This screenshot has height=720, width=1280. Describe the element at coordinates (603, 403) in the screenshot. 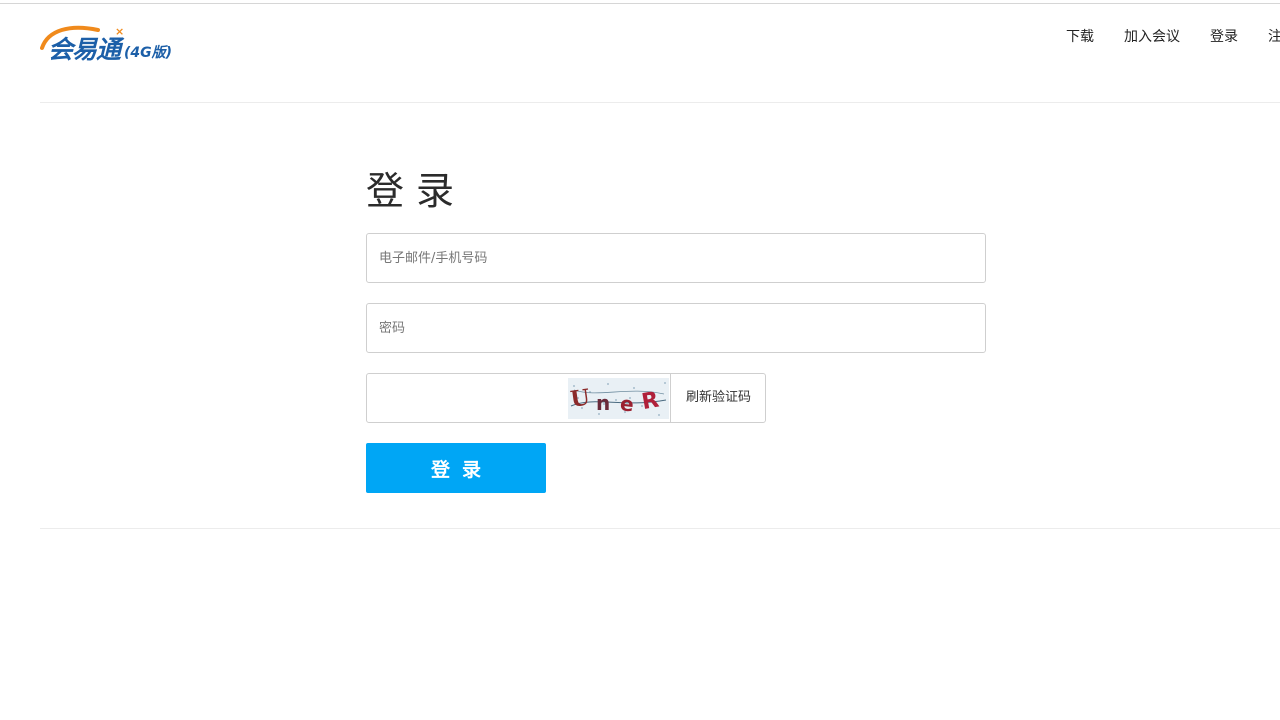

I see `svg-text: n` at that location.